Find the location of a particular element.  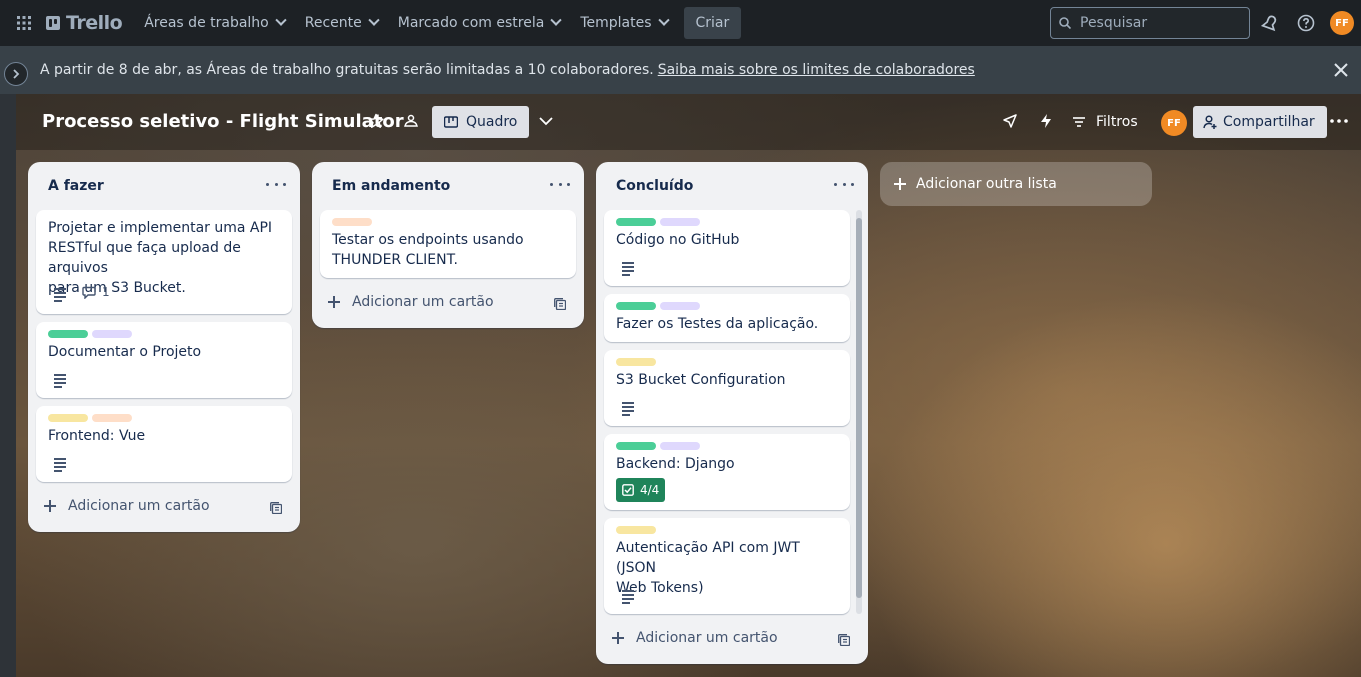

trello-logo: Trello is located at coordinates (84, 23).